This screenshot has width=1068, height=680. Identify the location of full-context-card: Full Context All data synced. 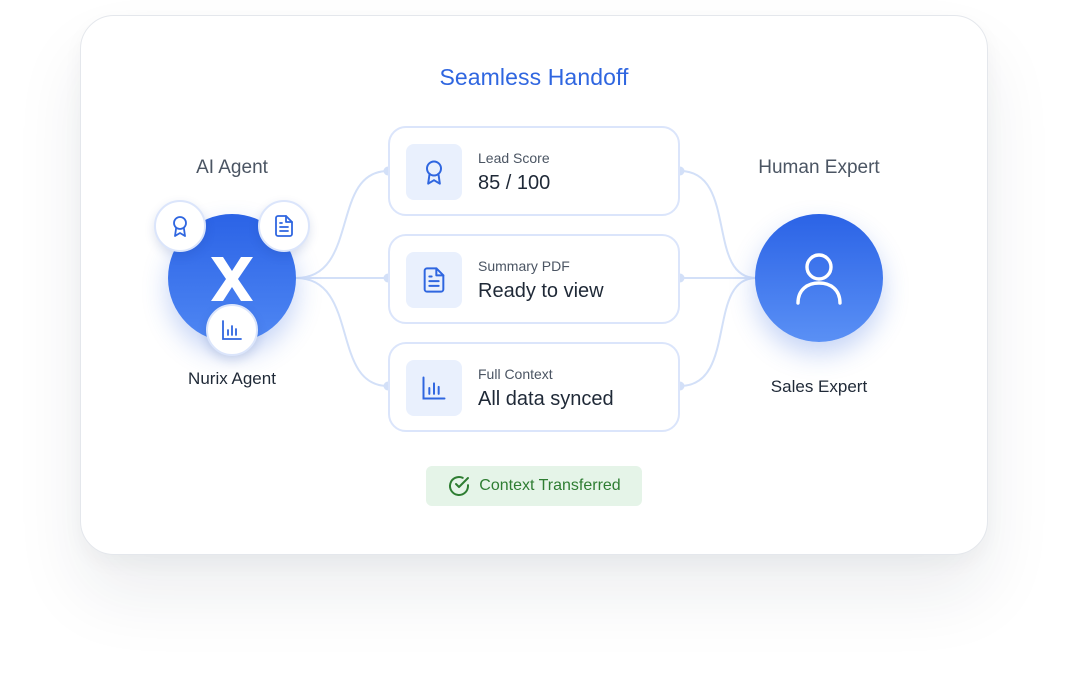
(534, 387).